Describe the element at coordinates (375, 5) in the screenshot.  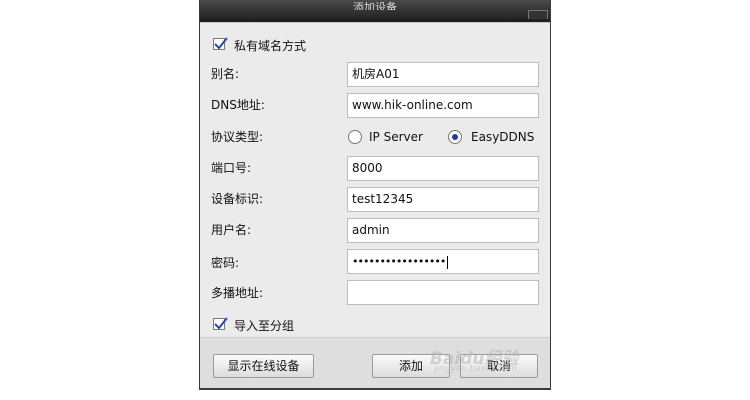
I see `dialog-title: 添加设备` at that location.